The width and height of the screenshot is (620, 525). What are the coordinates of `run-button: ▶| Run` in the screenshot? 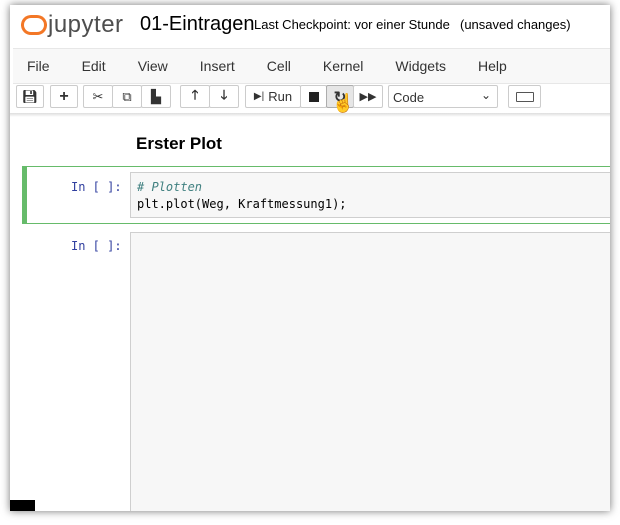 It's located at (273, 96).